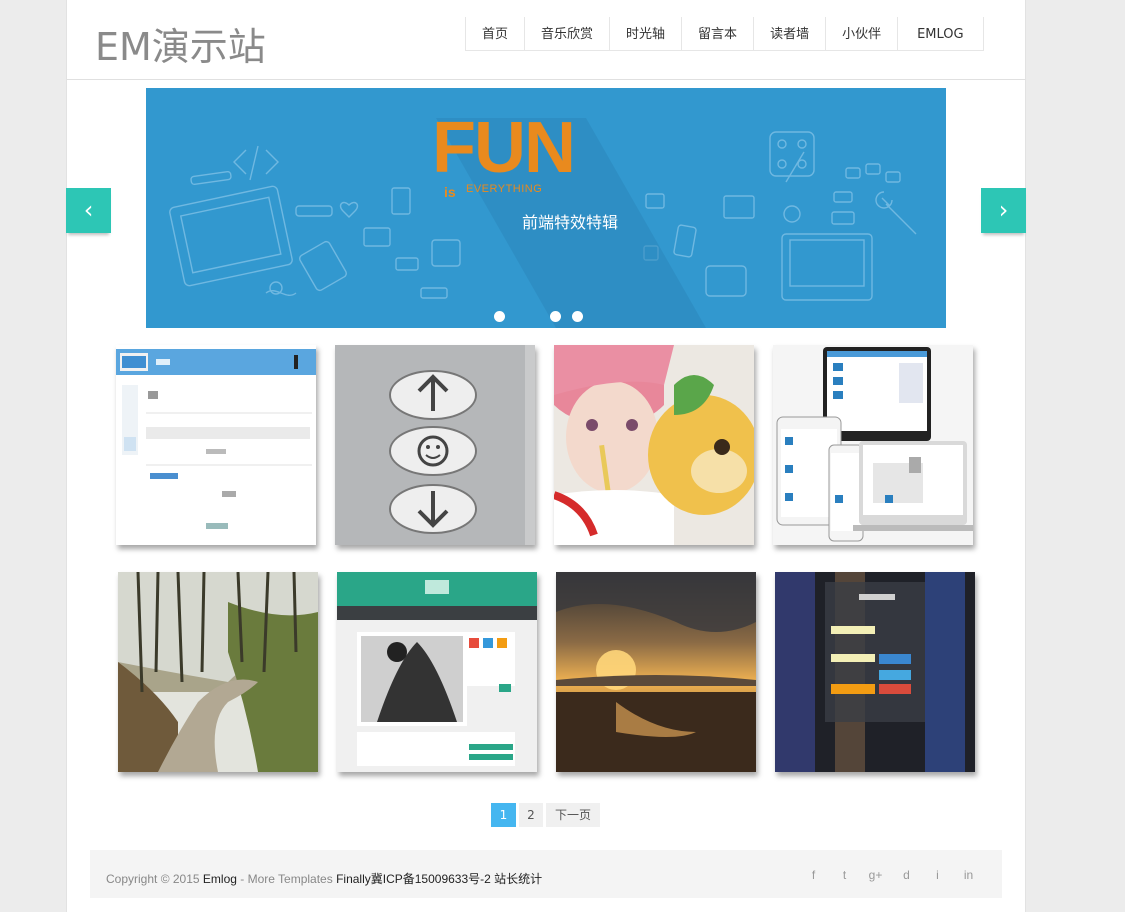  What do you see at coordinates (862, 33) in the screenshot?
I see `nav-item-friends: 小伙伴` at bounding box center [862, 33].